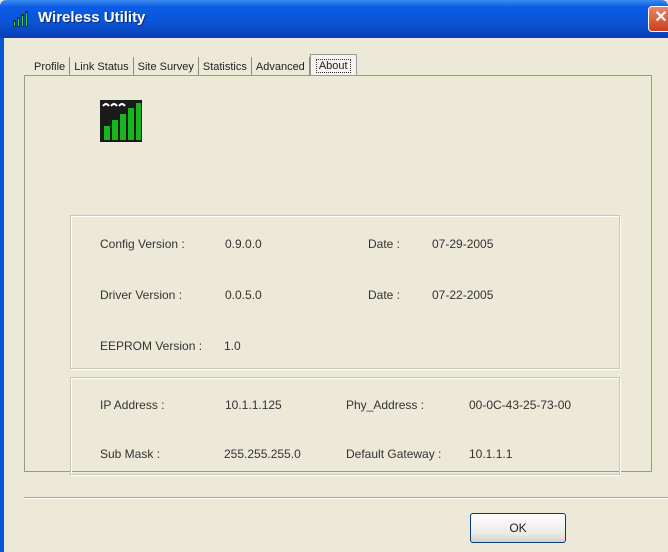 This screenshot has width=668, height=552. What do you see at coordinates (121, 121) in the screenshot?
I see `signal-strength-icon` at bounding box center [121, 121].